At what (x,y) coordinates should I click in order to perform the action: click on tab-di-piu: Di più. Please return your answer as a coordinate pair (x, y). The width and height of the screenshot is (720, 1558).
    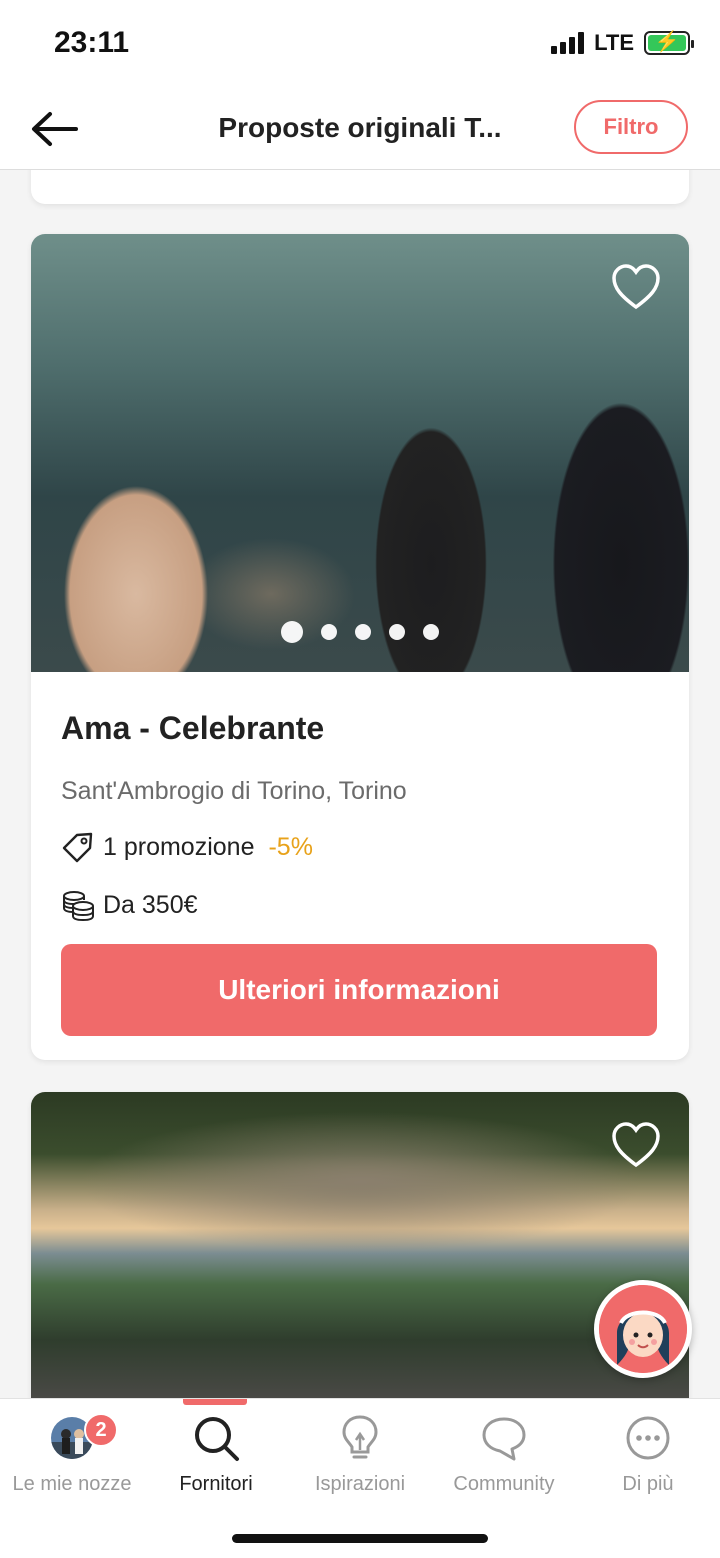
    Looking at the image, I should click on (648, 1458).